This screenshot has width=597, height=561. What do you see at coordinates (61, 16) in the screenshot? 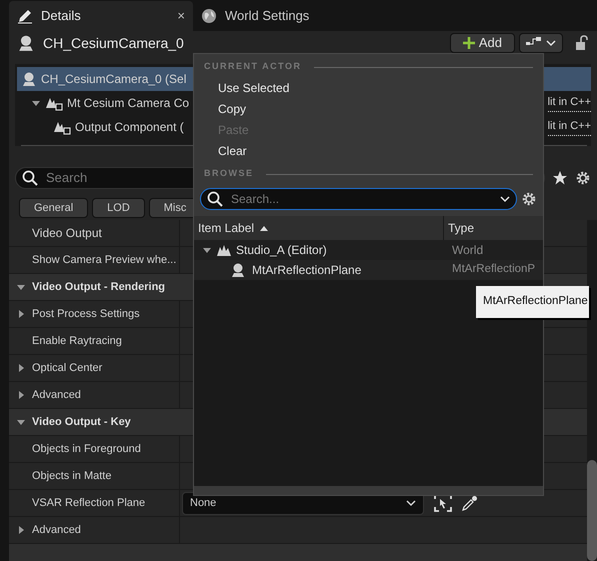
I see `tab-label: Details` at bounding box center [61, 16].